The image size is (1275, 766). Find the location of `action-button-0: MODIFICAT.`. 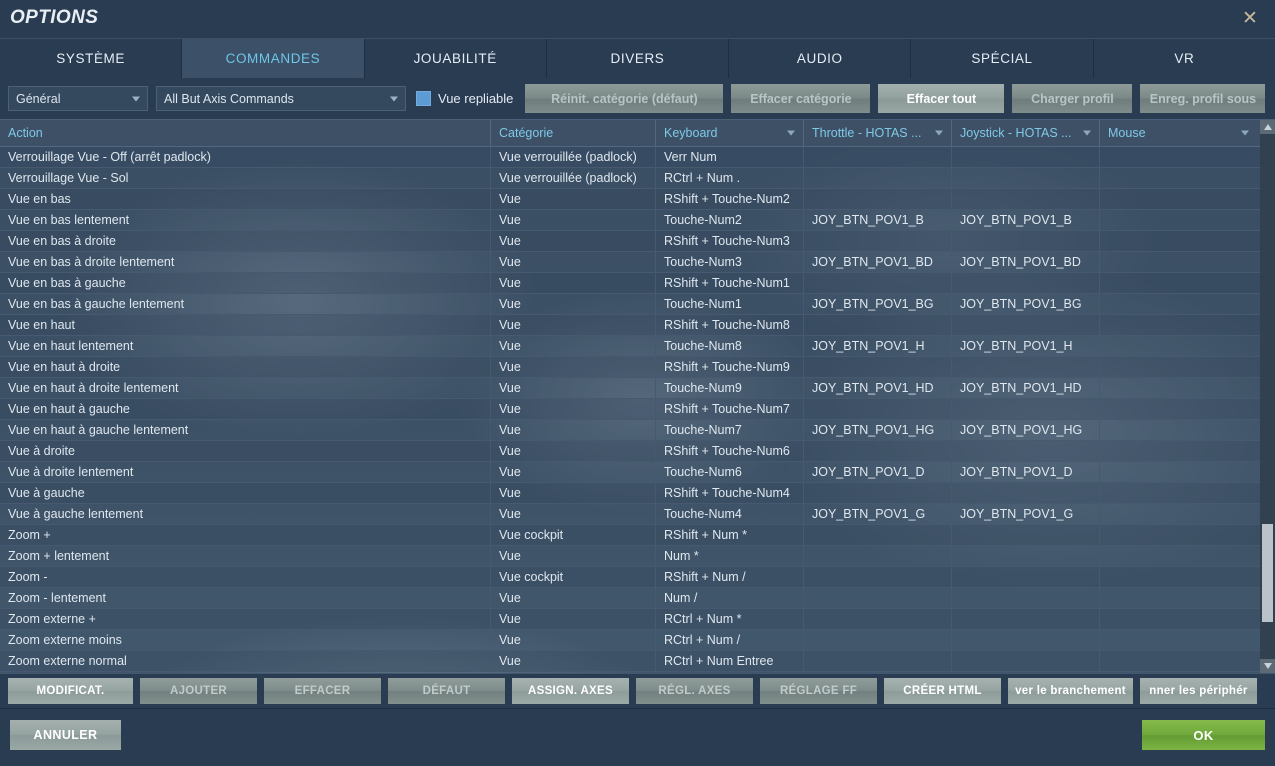

action-button-0: MODIFICAT. is located at coordinates (70, 691).